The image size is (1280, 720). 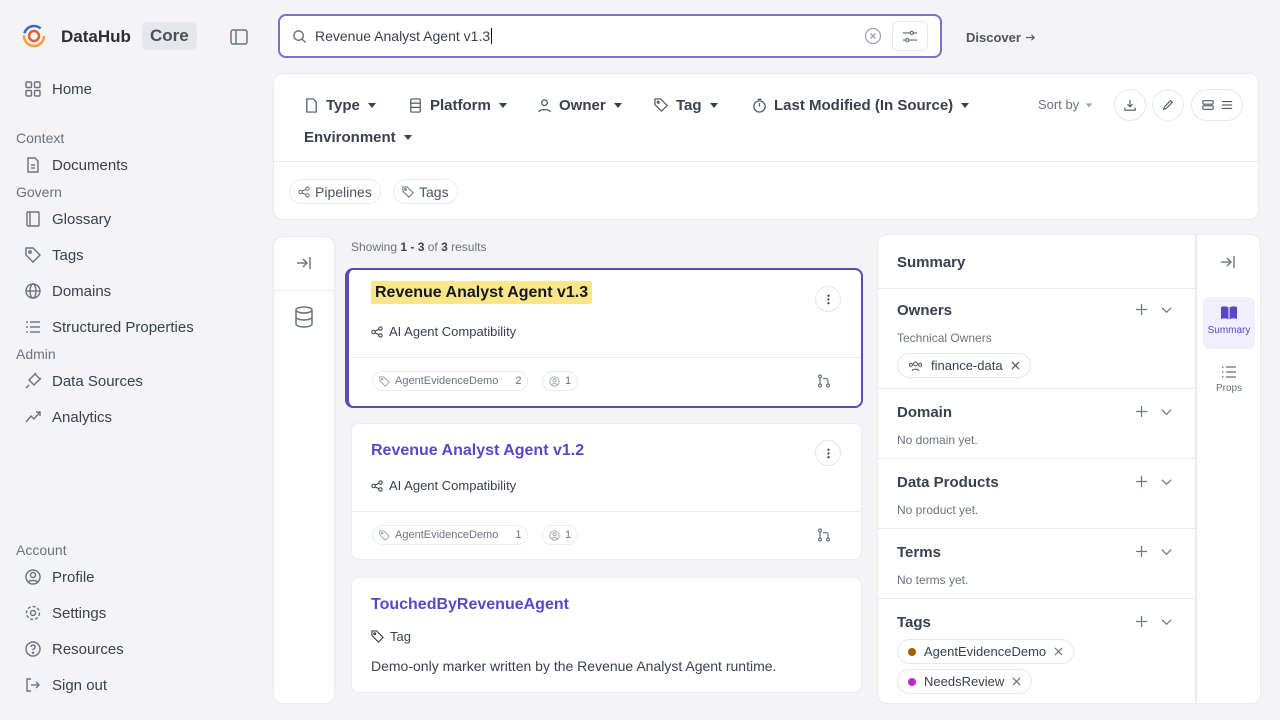 What do you see at coordinates (964, 365) in the screenshot?
I see `owner-pill: finance-data` at bounding box center [964, 365].